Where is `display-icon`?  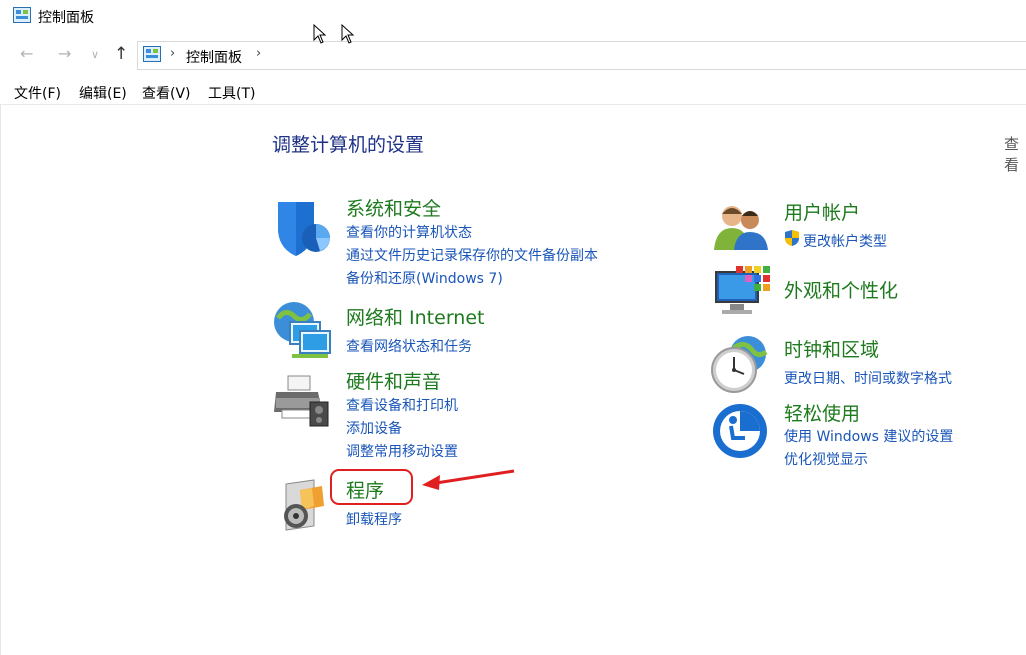 display-icon is located at coordinates (742, 293).